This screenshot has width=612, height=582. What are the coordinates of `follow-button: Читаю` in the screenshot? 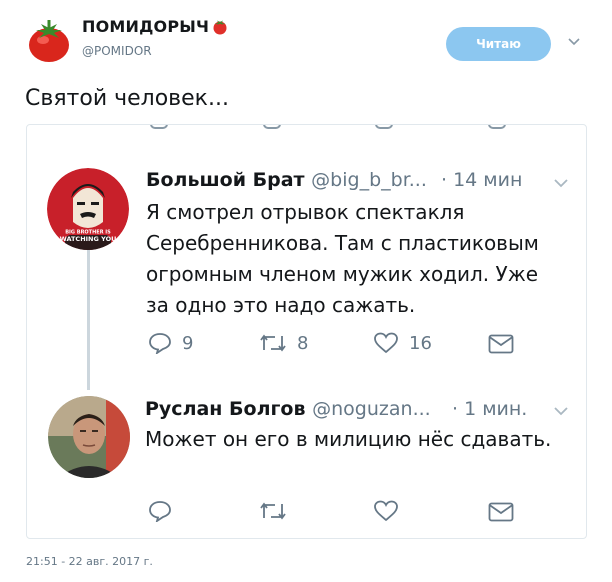 It's located at (498, 44).